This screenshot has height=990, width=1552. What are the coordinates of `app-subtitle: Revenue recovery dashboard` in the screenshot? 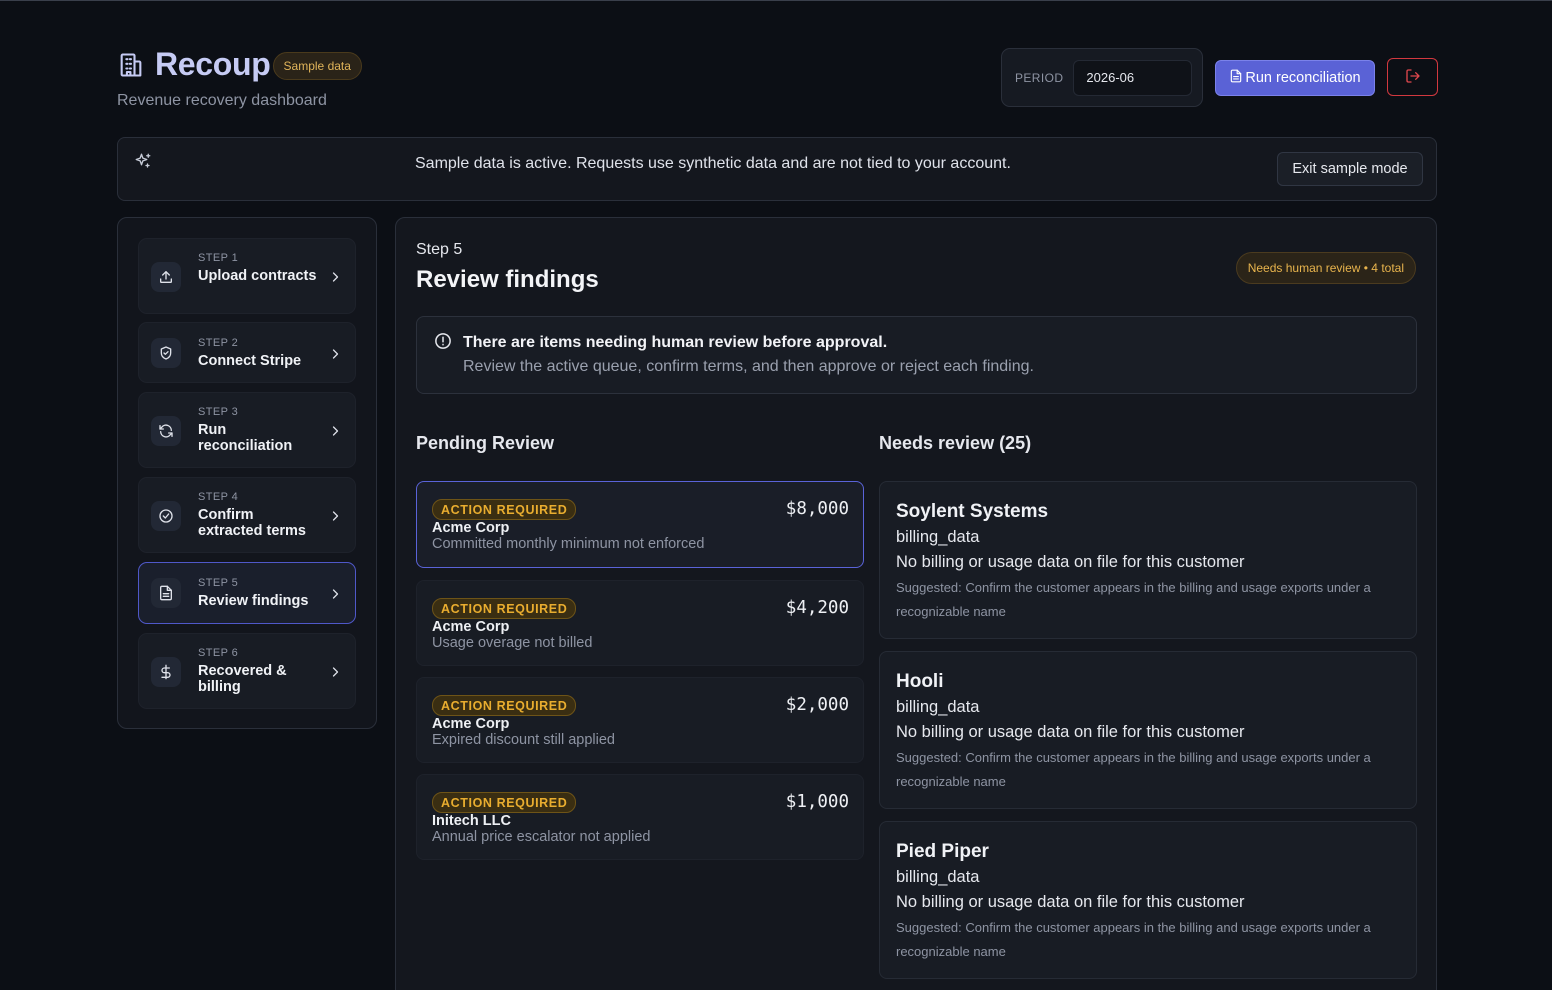 It's located at (222, 100).